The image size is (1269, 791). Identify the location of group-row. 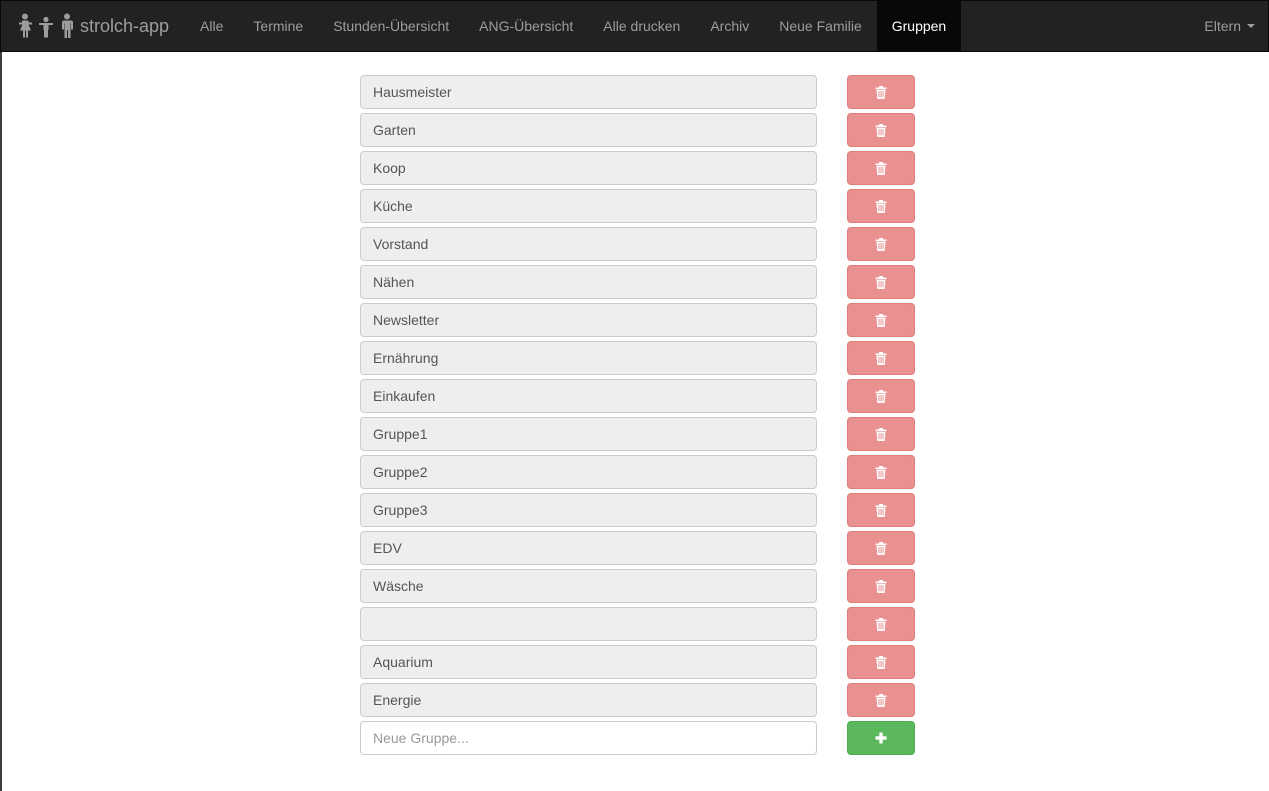
(637, 624).